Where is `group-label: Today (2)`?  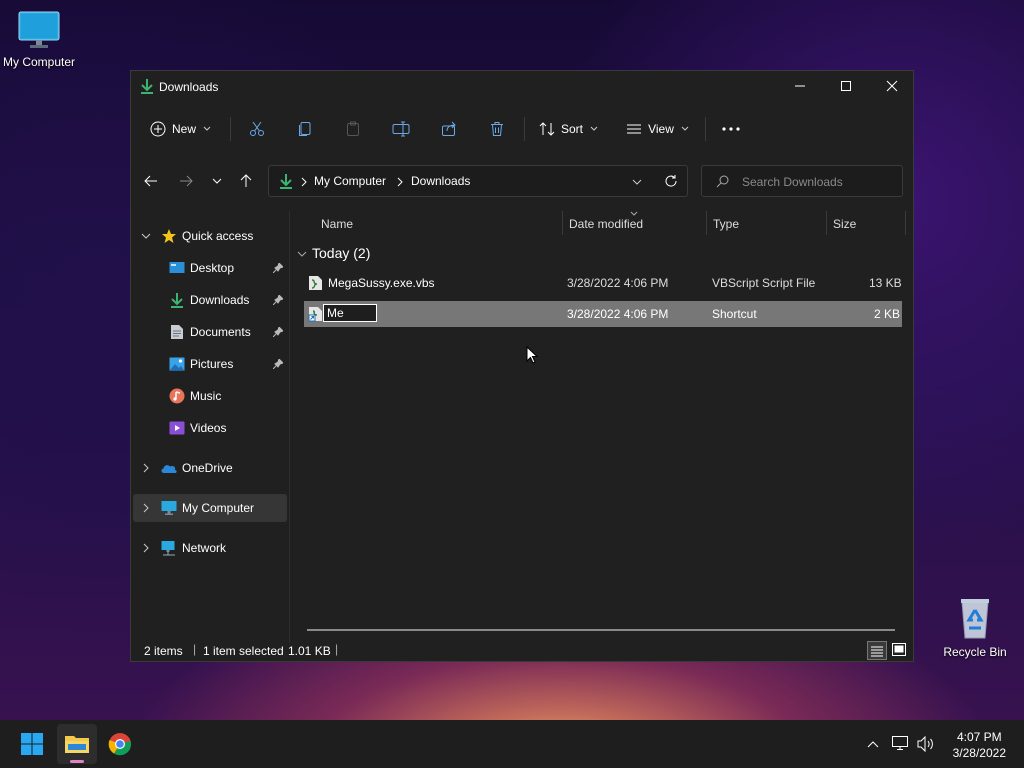 group-label: Today (2) is located at coordinates (341, 253).